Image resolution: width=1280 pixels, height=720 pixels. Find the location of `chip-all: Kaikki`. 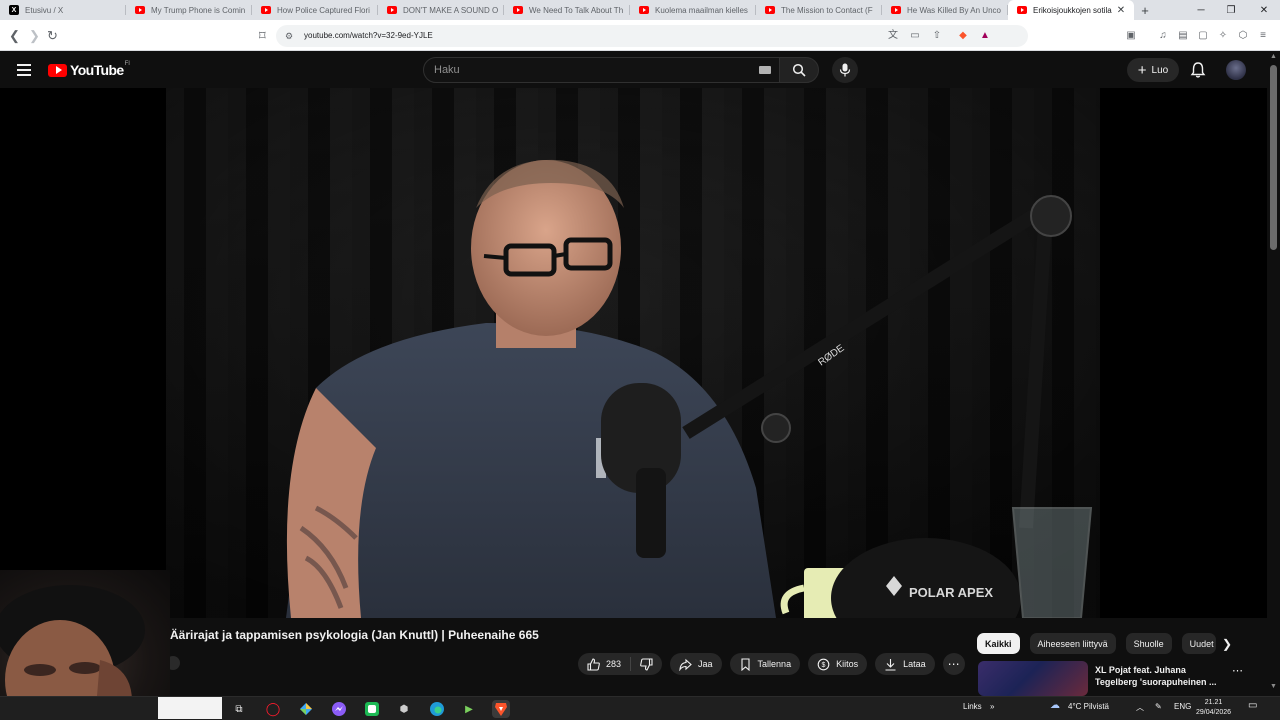

chip-all: Kaikki is located at coordinates (998, 643).